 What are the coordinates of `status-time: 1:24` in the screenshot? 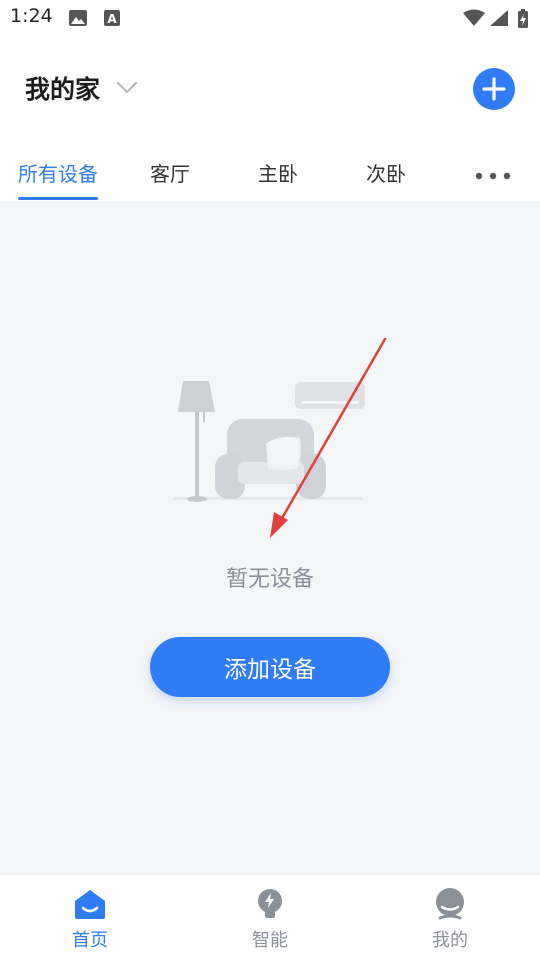 It's located at (31, 16).